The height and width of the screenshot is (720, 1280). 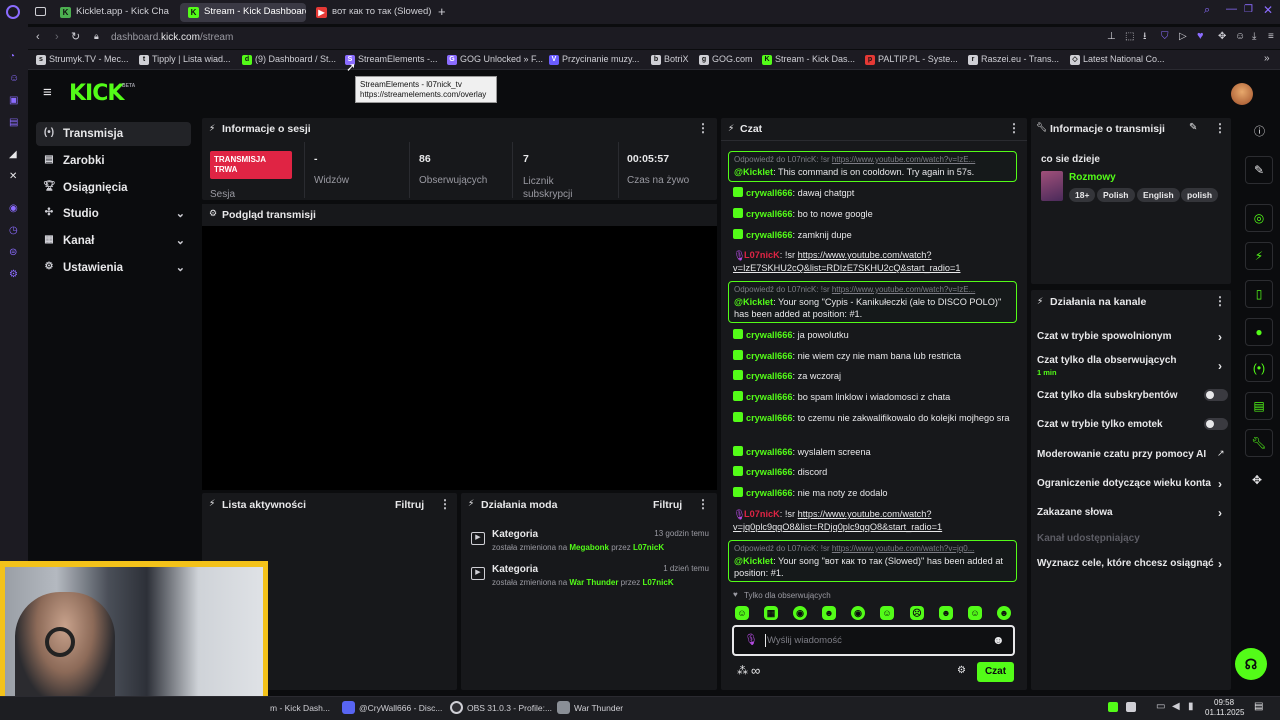 What do you see at coordinates (1248, 10) in the screenshot?
I see `maximize-icon: ❐` at bounding box center [1248, 10].